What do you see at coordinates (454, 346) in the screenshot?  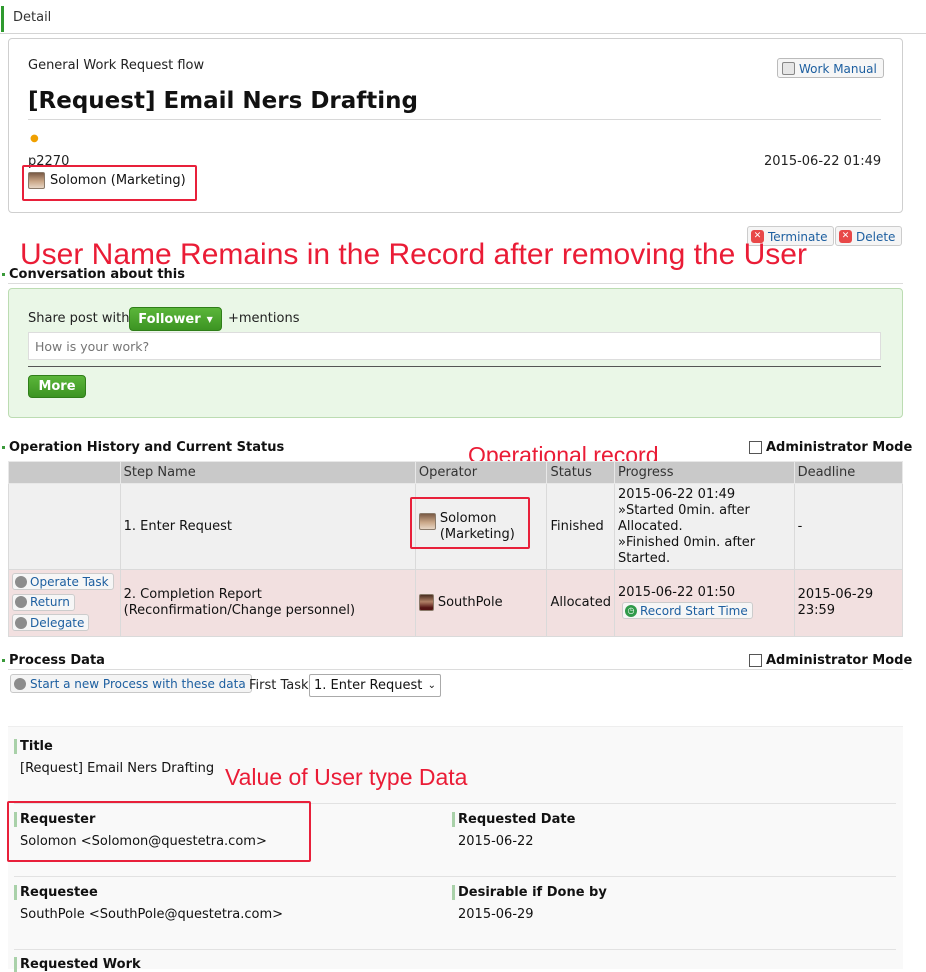 I see `post-input` at bounding box center [454, 346].